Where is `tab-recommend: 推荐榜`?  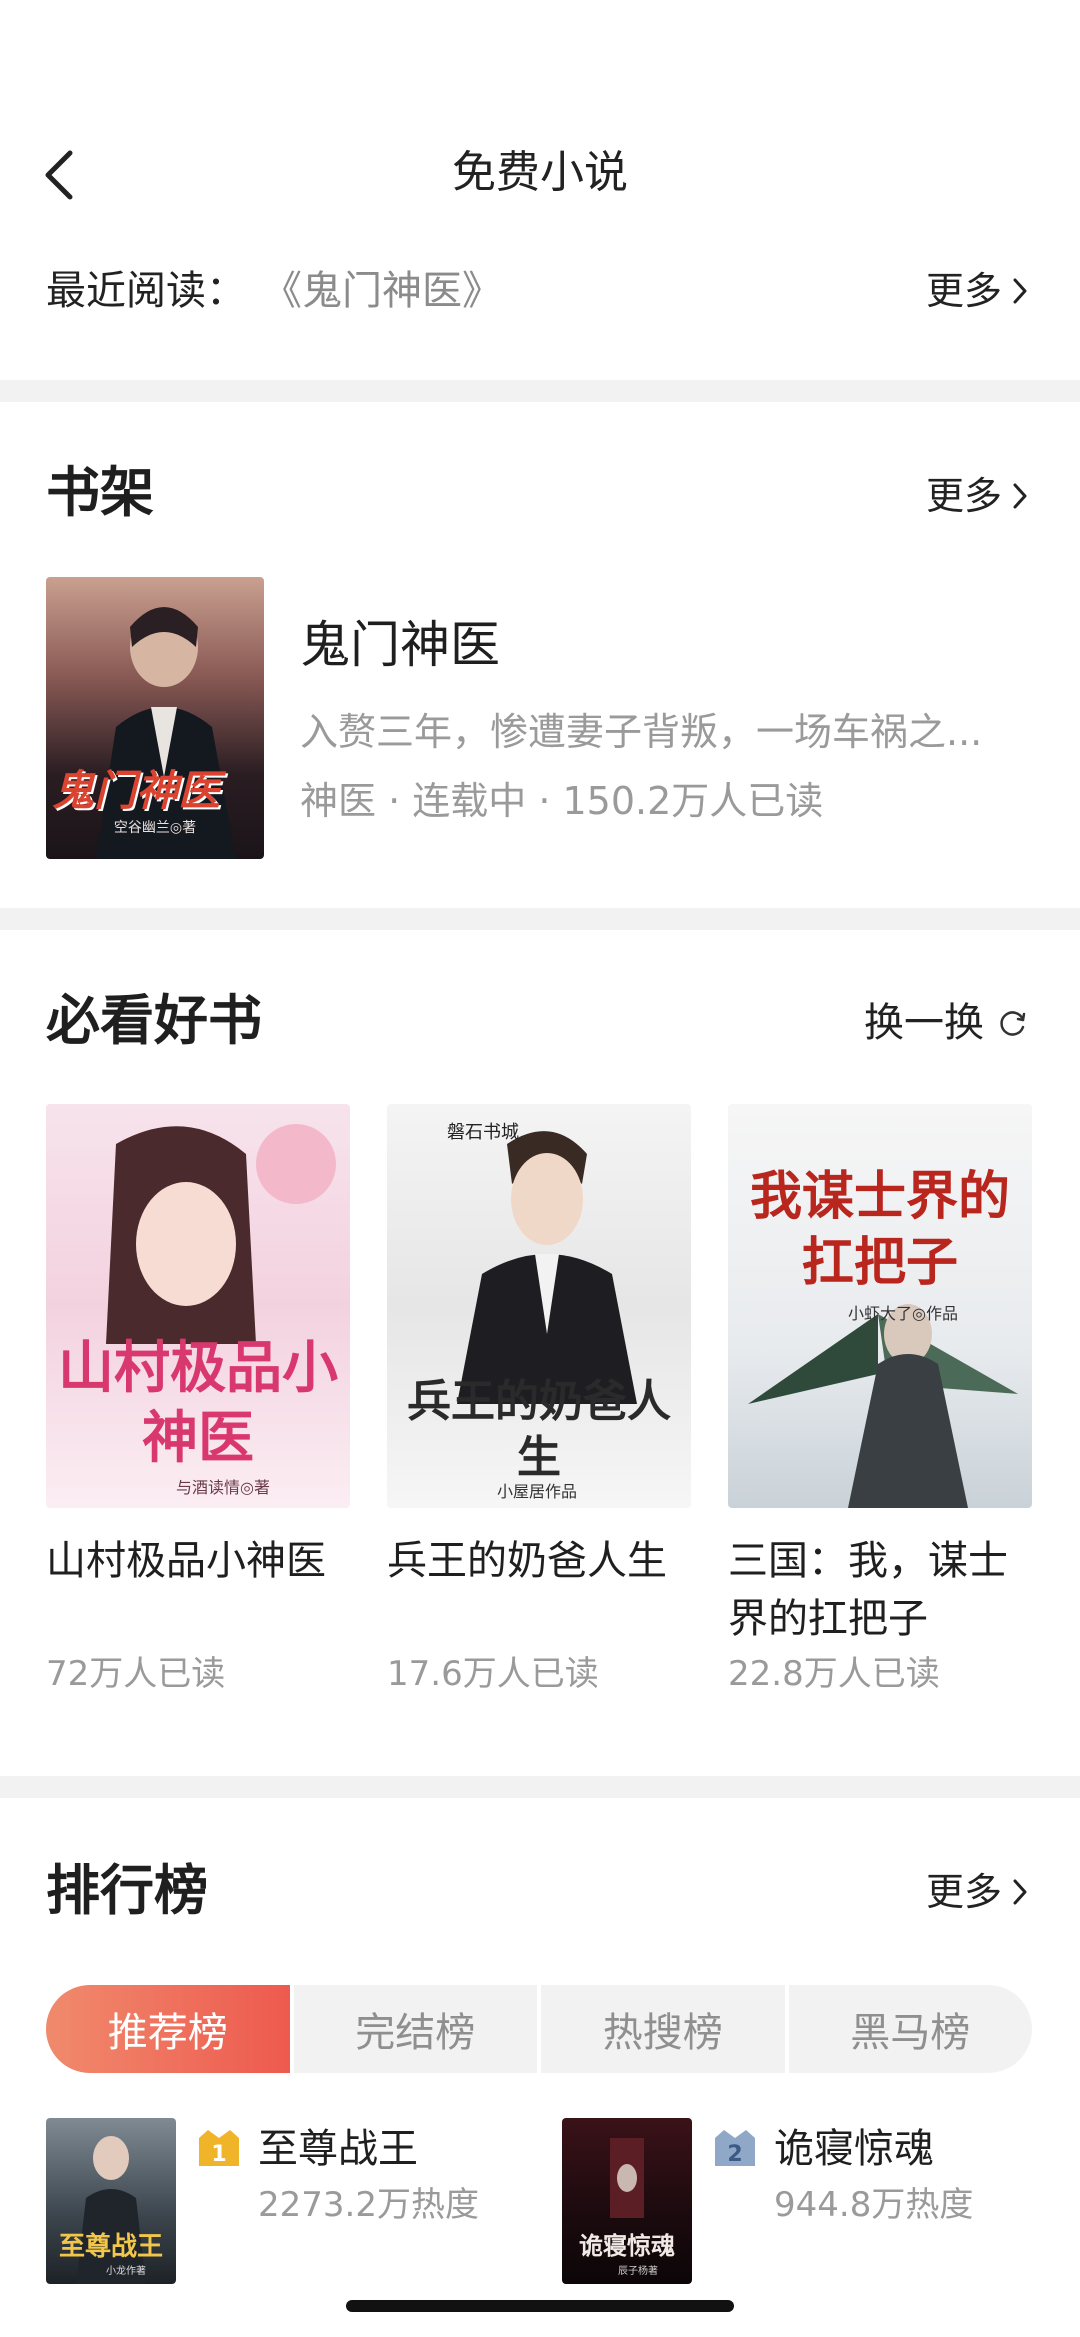
tab-recommend: 推荐榜 is located at coordinates (168, 2029).